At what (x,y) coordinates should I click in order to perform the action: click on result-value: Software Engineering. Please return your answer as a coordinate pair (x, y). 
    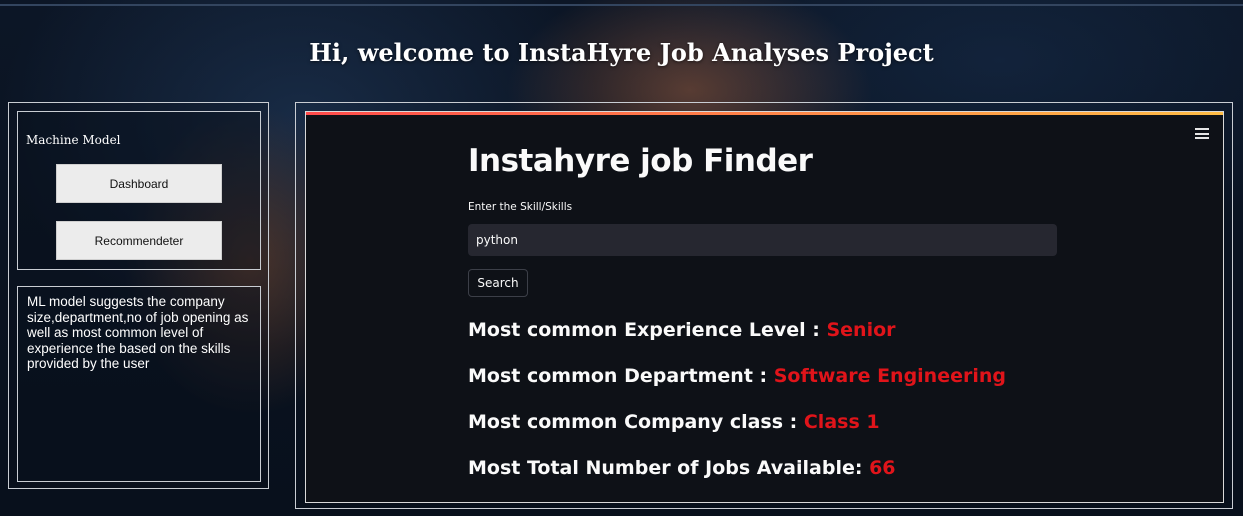
    Looking at the image, I should click on (889, 376).